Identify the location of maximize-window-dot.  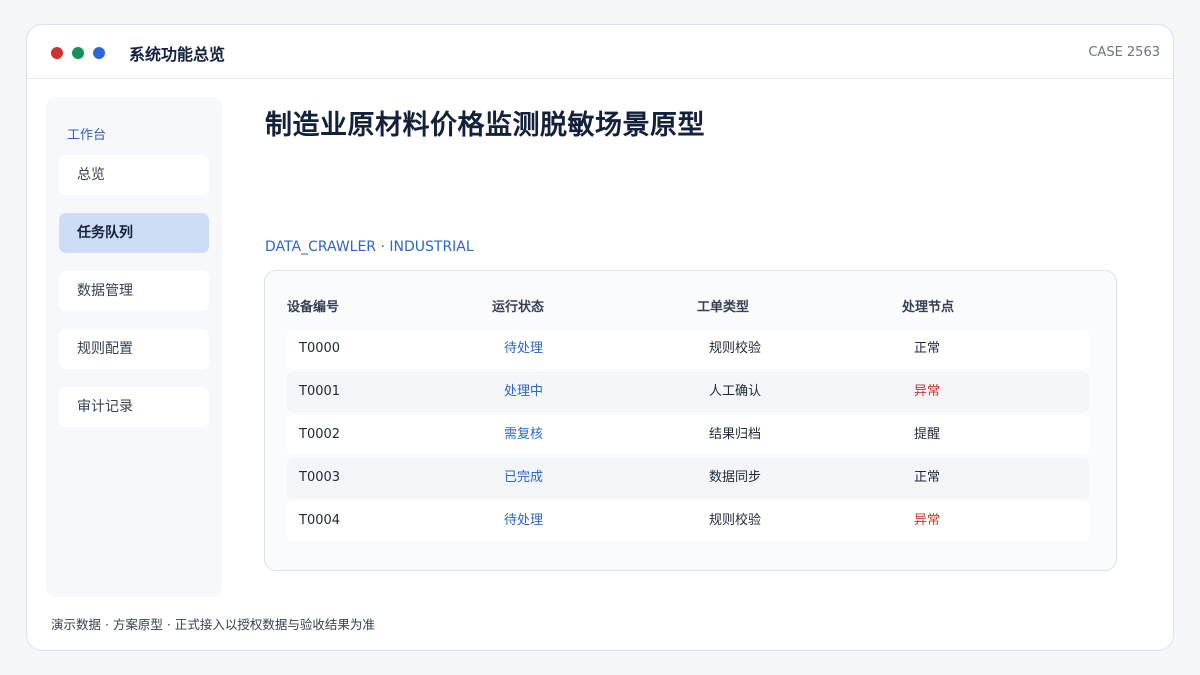
(99, 53).